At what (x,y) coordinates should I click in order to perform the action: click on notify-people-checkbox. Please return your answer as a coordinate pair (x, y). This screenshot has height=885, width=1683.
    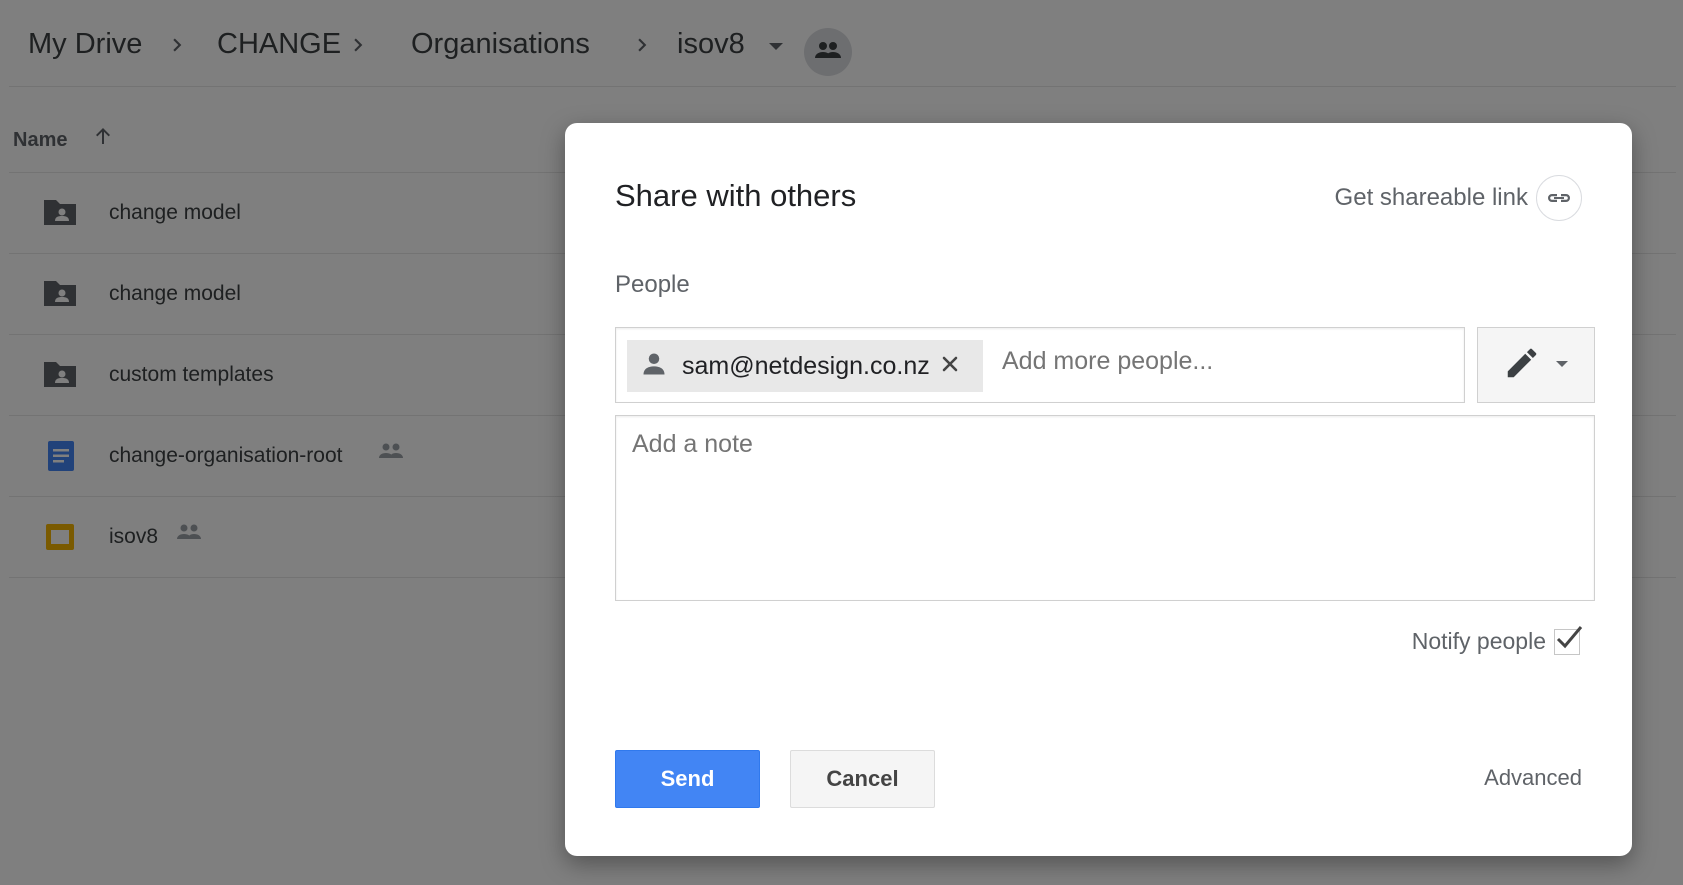
    Looking at the image, I should click on (1568, 640).